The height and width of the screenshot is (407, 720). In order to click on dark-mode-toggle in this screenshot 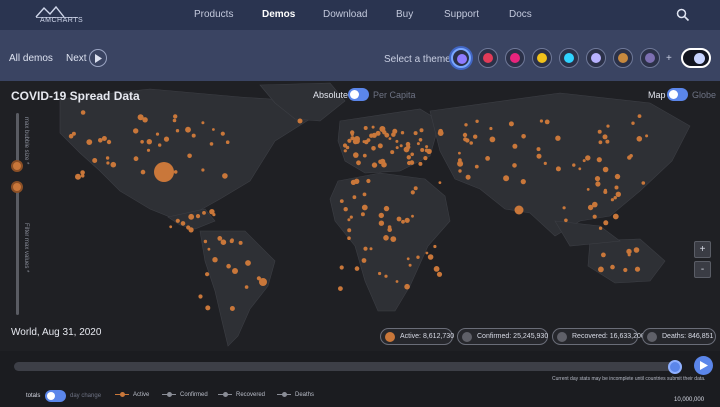, I will do `click(696, 58)`.